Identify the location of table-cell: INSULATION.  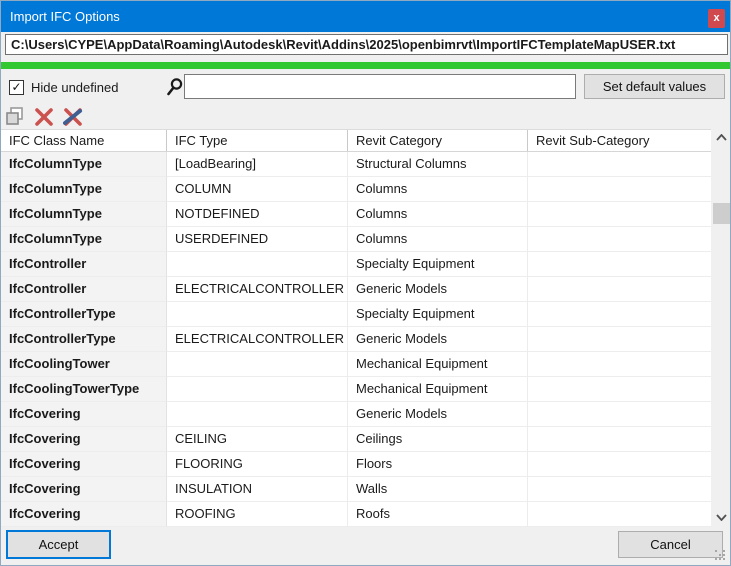
(257, 489).